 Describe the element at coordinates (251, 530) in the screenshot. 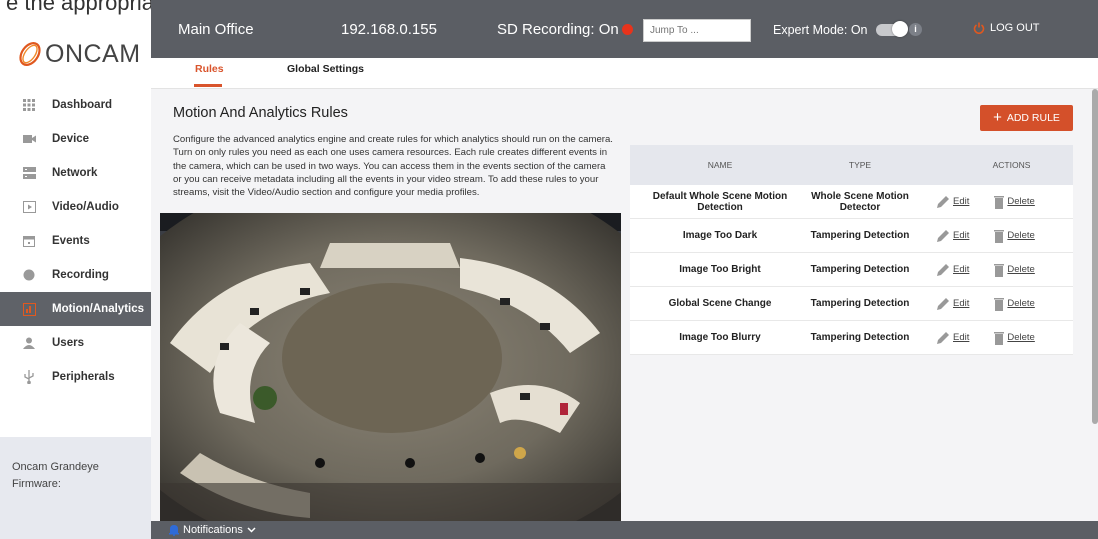

I see `chevron-down-icon` at that location.